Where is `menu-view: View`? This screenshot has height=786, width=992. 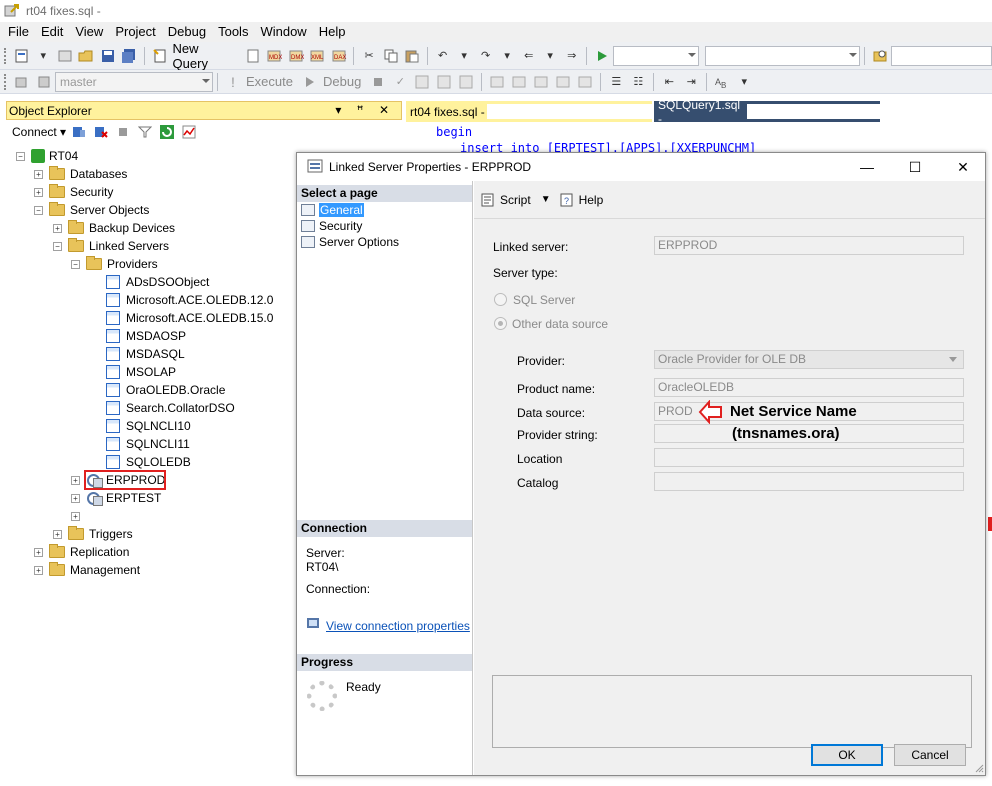
menu-view: View is located at coordinates (89, 32).